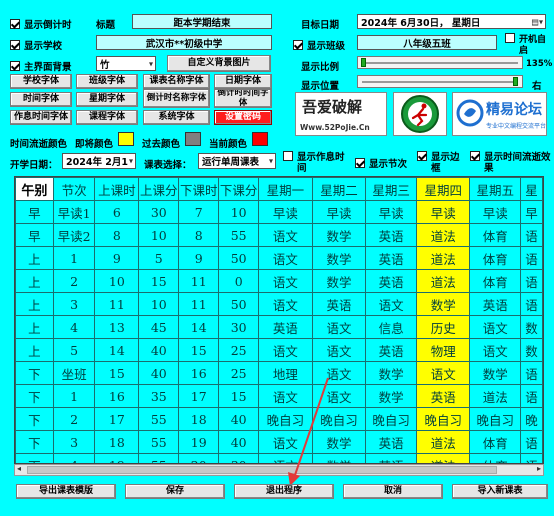 The image size is (554, 516). Describe the element at coordinates (243, 81) in the screenshot. I see `date-font-button: 日期字体` at that location.